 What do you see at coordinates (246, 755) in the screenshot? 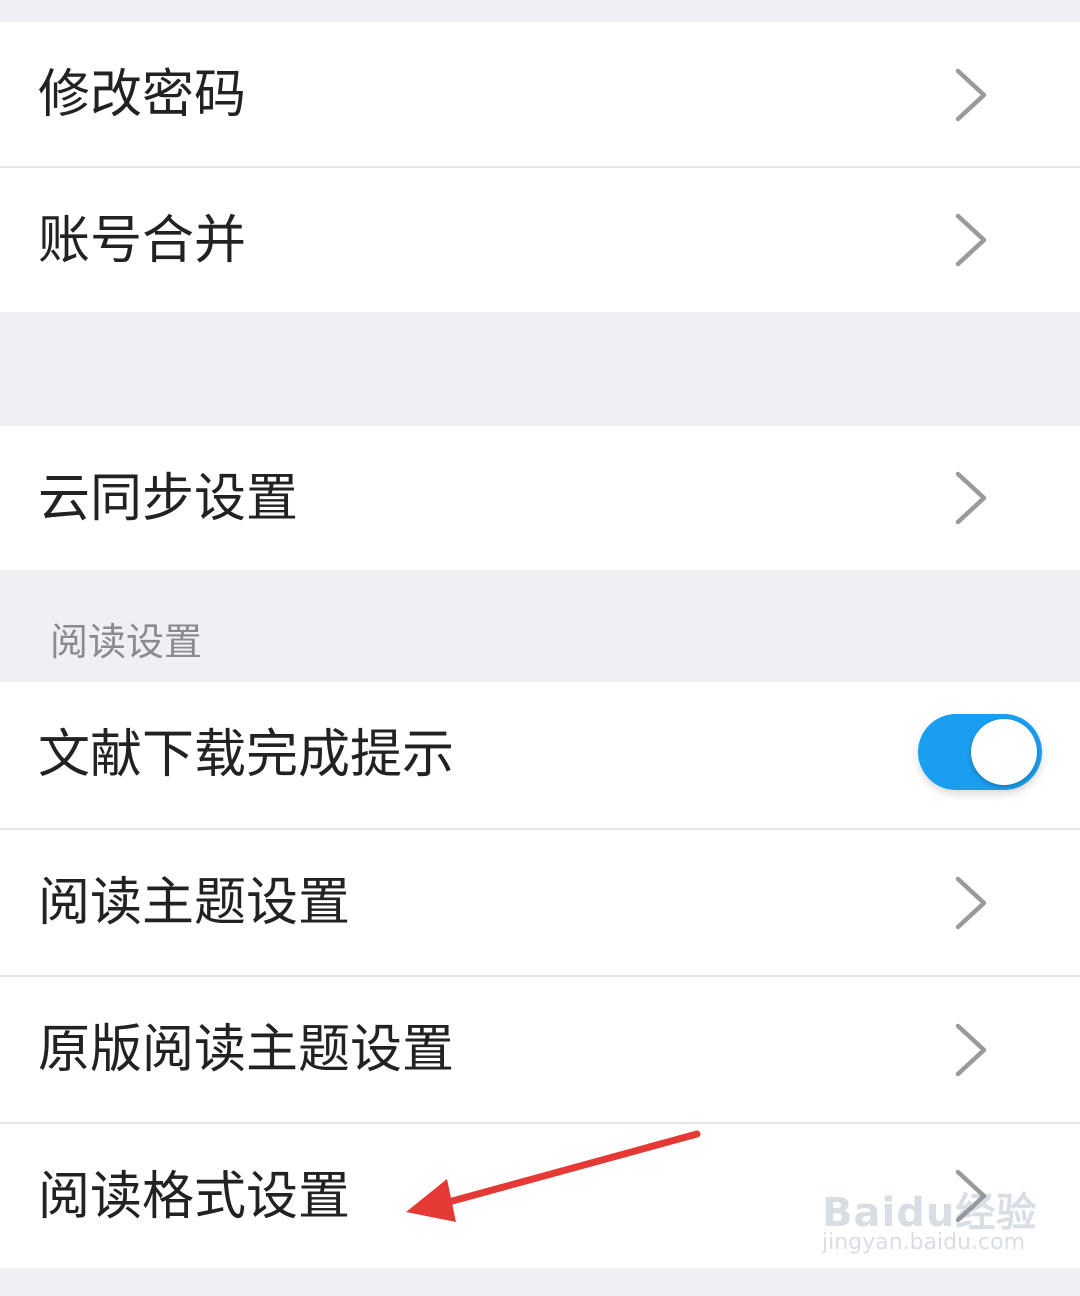
I see `download-notice-label: 文献下载完成提示` at bounding box center [246, 755].